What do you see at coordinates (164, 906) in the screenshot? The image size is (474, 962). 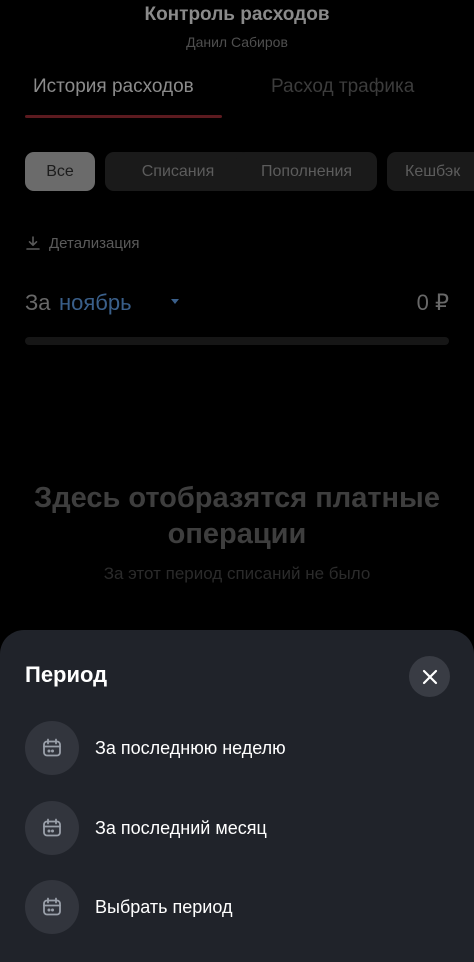 I see `option-label: Выбрать период` at bounding box center [164, 906].